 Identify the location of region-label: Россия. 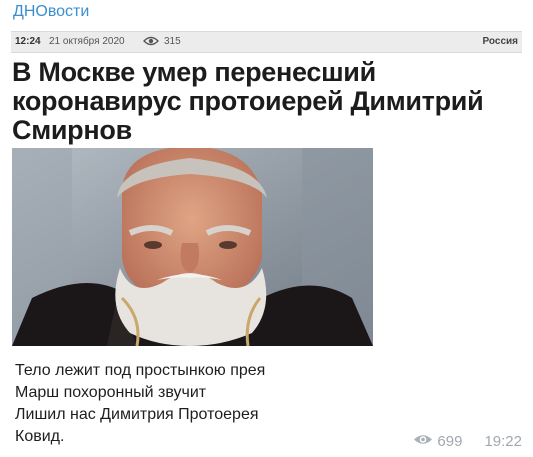
(500, 41).